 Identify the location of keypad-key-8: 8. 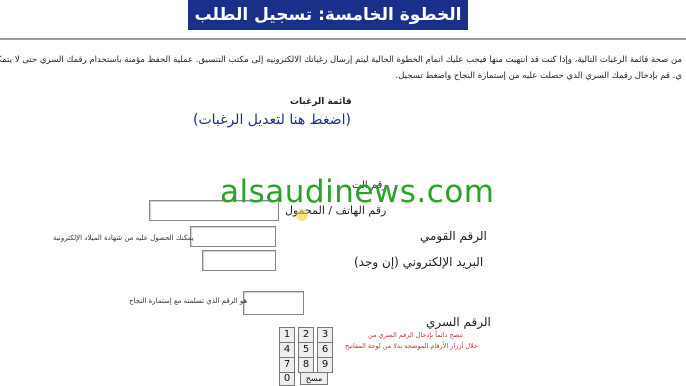
(306, 365).